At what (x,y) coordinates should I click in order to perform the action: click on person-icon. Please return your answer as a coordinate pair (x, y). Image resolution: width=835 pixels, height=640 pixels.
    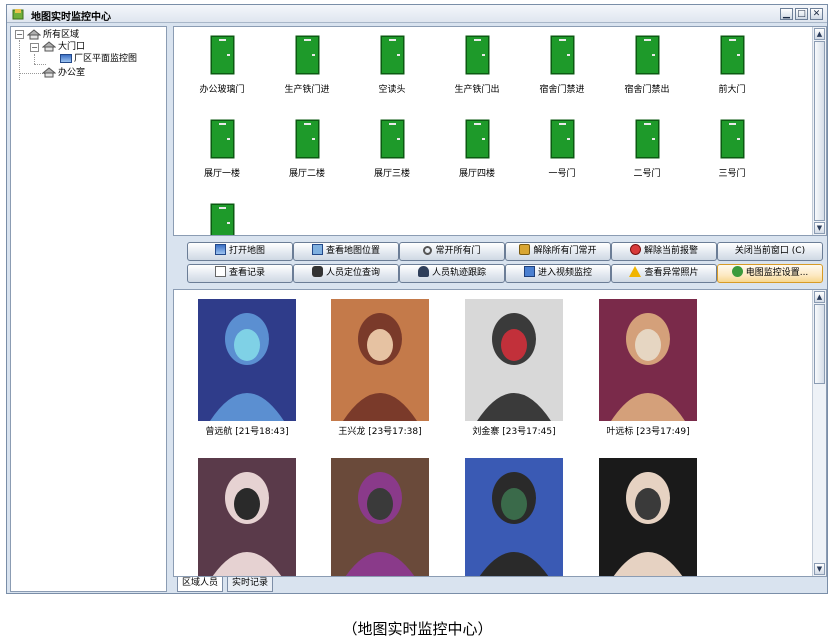
    Looking at the image, I should click on (423, 271).